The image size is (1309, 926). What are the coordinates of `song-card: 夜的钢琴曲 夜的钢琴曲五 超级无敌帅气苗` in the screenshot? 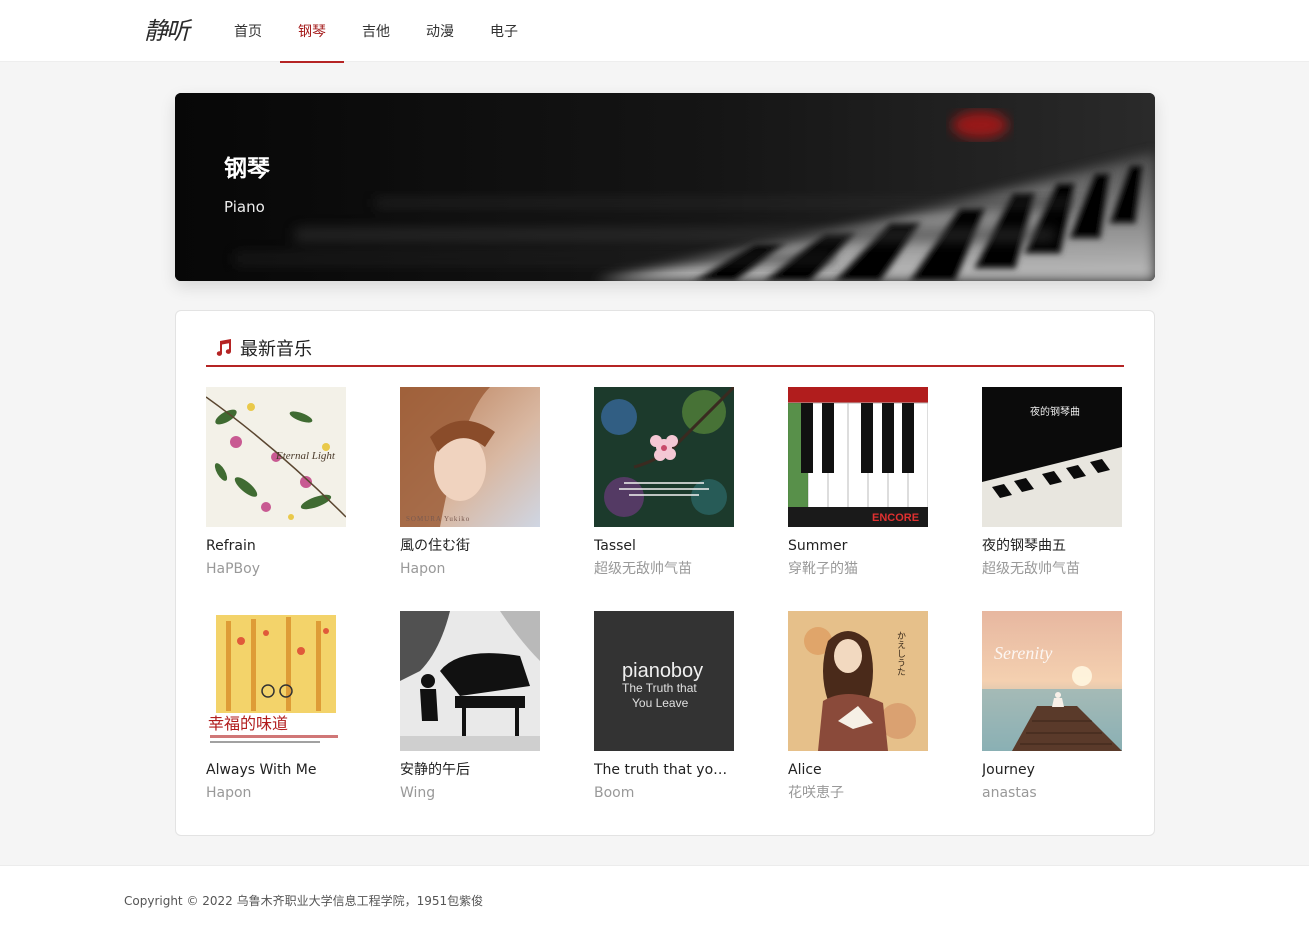 It's located at (1079, 495).